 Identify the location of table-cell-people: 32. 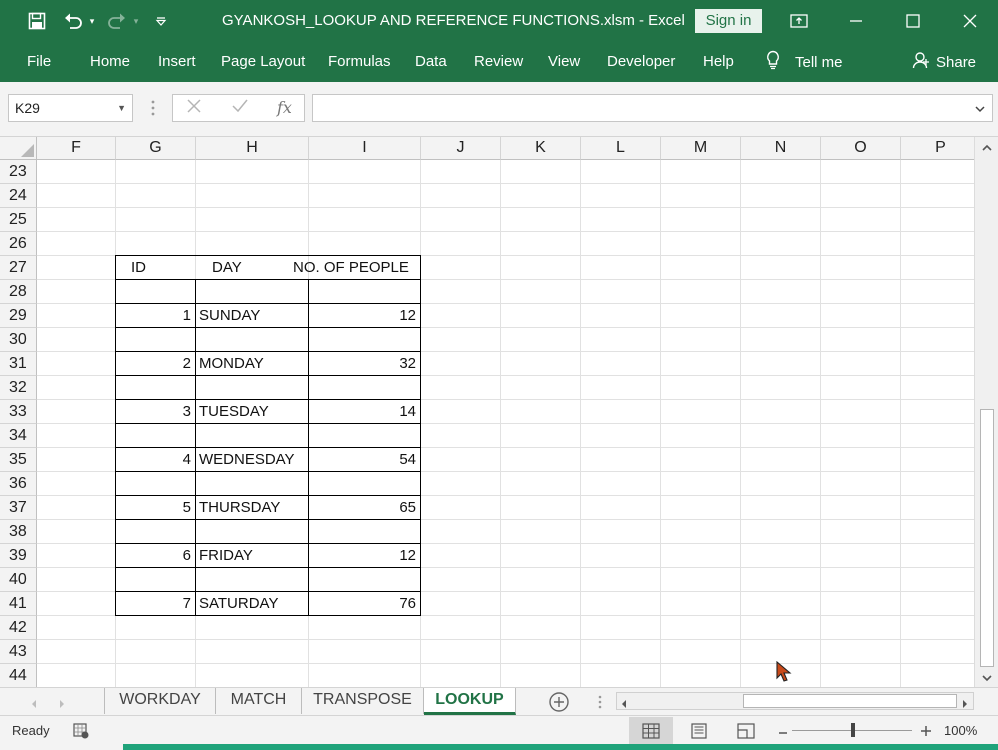
(364, 364).